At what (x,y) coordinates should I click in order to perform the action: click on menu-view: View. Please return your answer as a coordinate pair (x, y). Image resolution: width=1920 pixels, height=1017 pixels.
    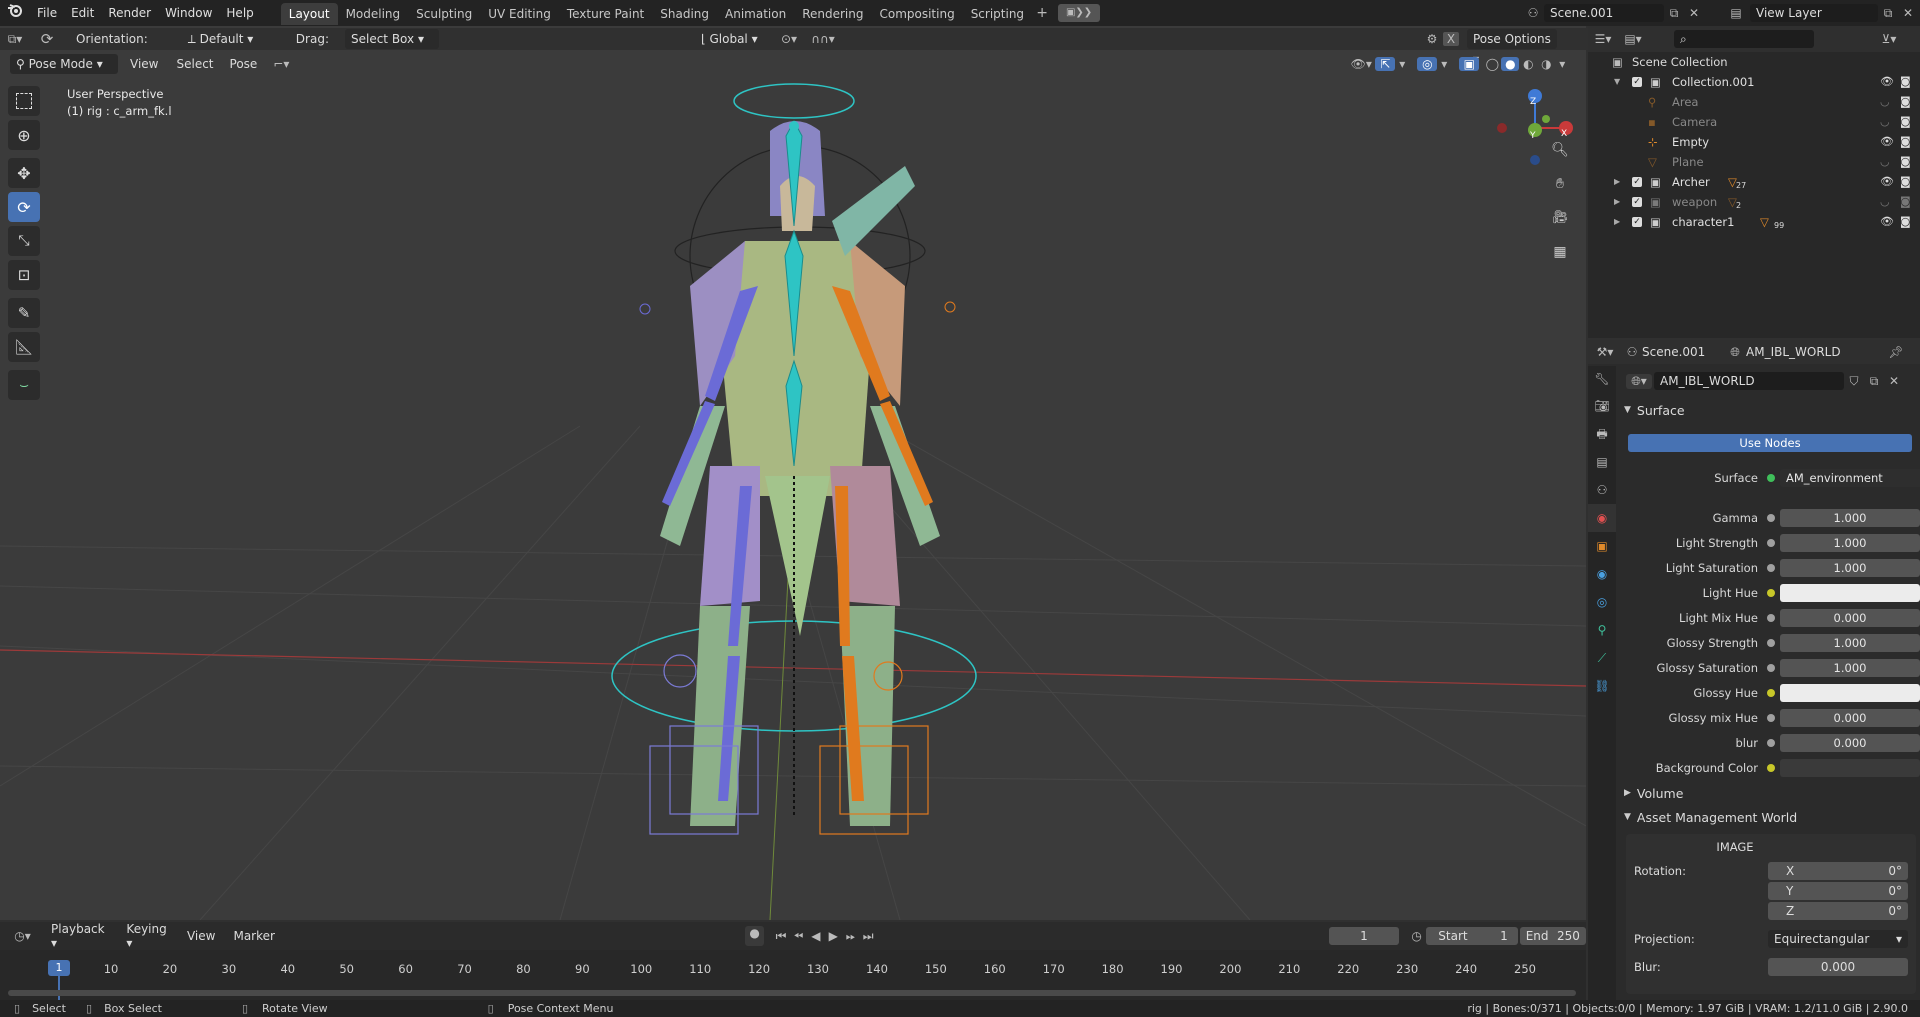
    Looking at the image, I should click on (144, 64).